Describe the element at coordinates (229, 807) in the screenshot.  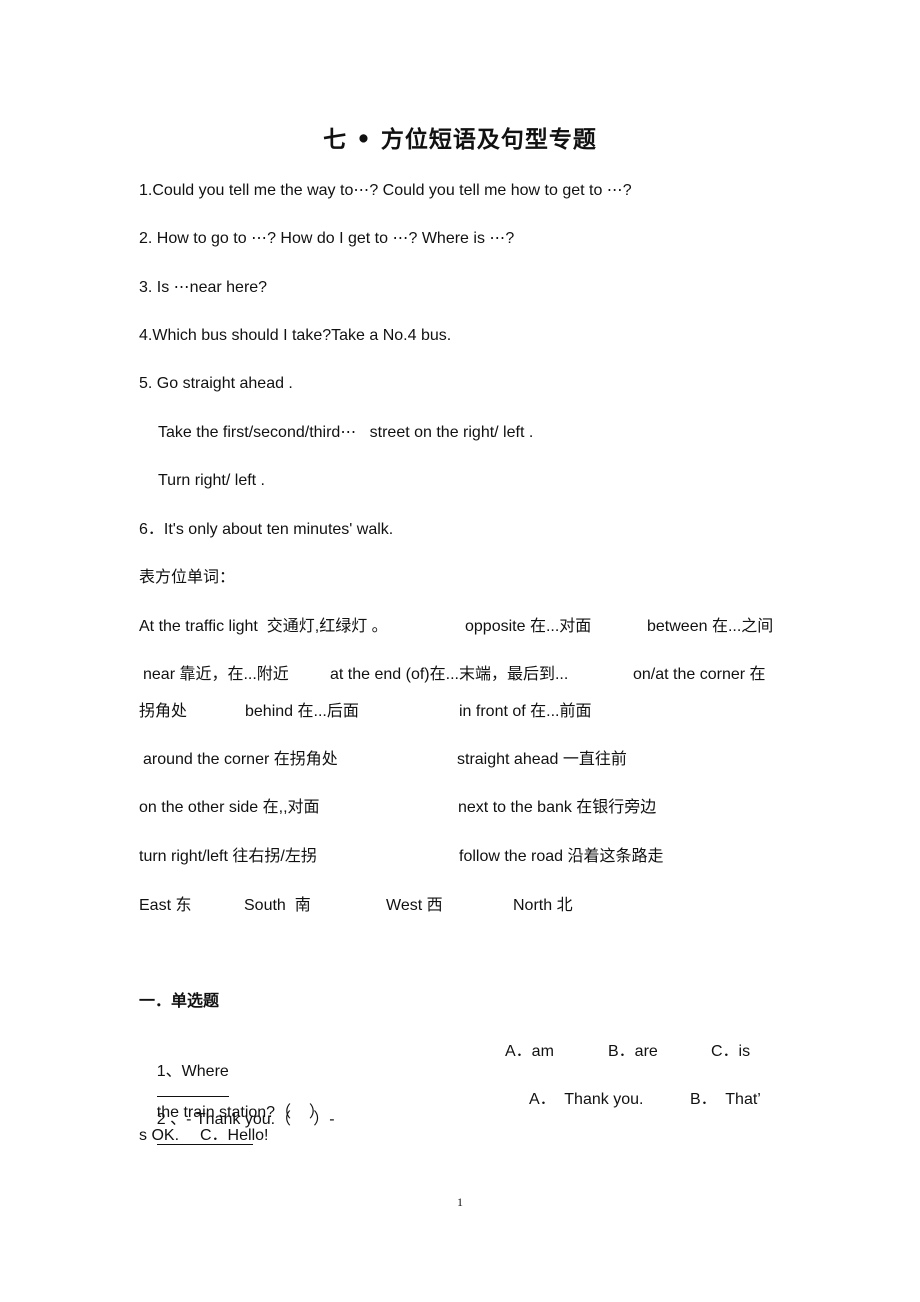
I see `vocab-other-side: on the other side 在,,对面` at that location.